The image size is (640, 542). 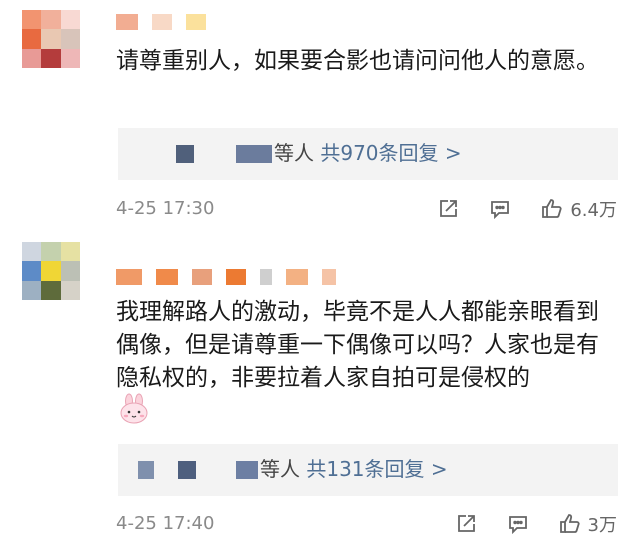 I want to click on reply-count-link: 共131条回复 >, so click(x=376, y=469).